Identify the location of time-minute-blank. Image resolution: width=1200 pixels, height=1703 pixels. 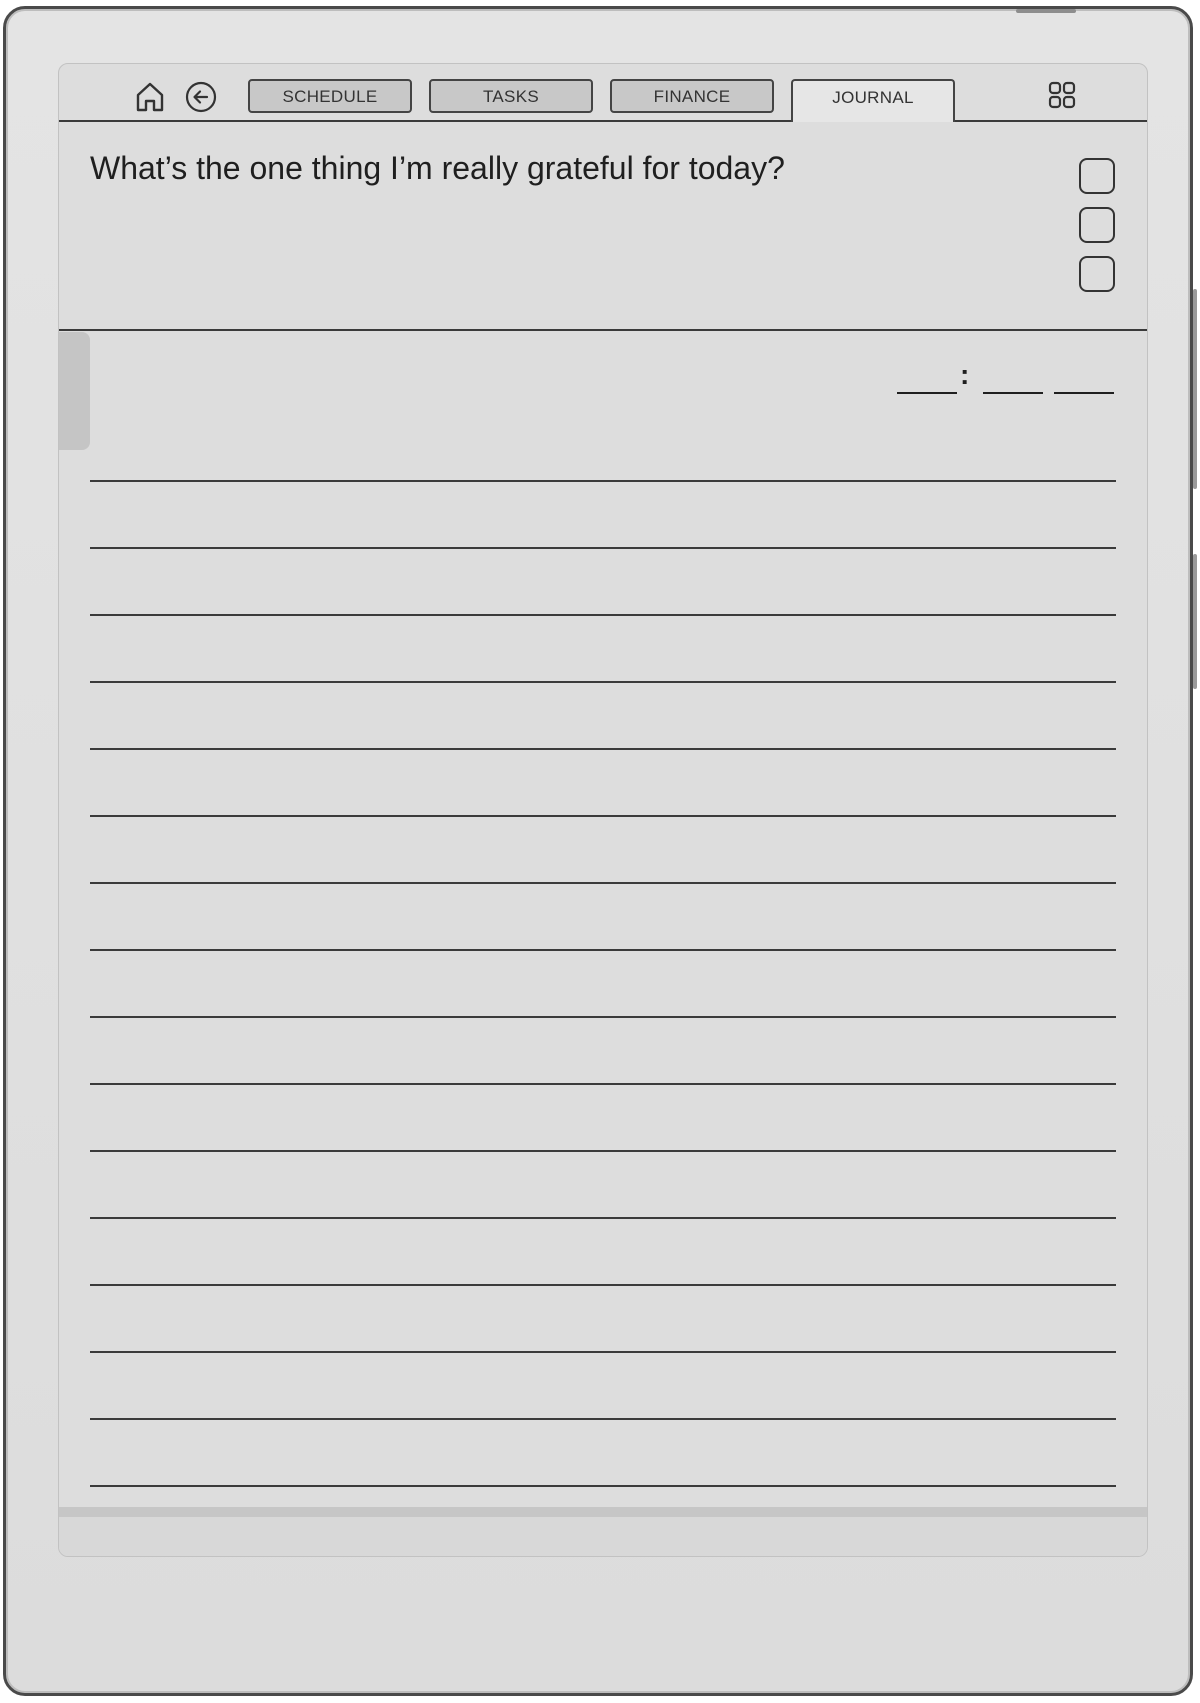
(1013, 393).